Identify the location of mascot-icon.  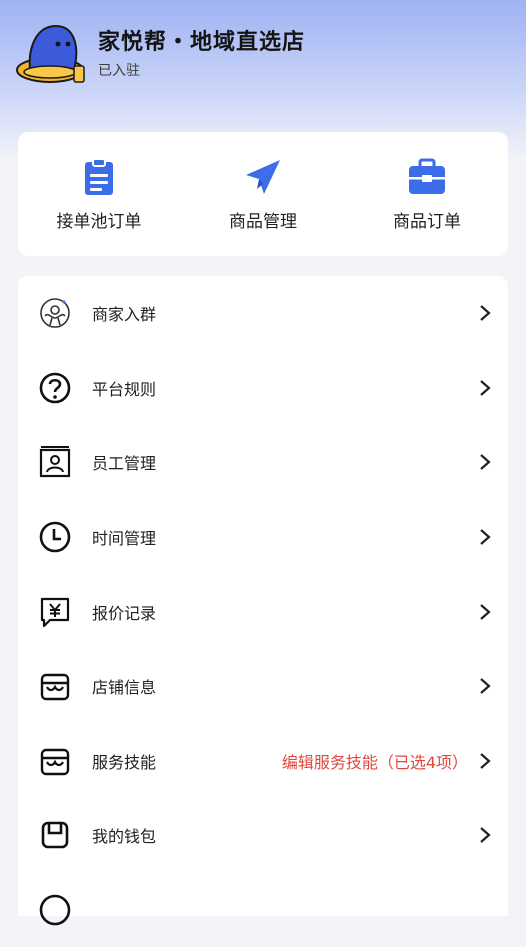
(50, 53).